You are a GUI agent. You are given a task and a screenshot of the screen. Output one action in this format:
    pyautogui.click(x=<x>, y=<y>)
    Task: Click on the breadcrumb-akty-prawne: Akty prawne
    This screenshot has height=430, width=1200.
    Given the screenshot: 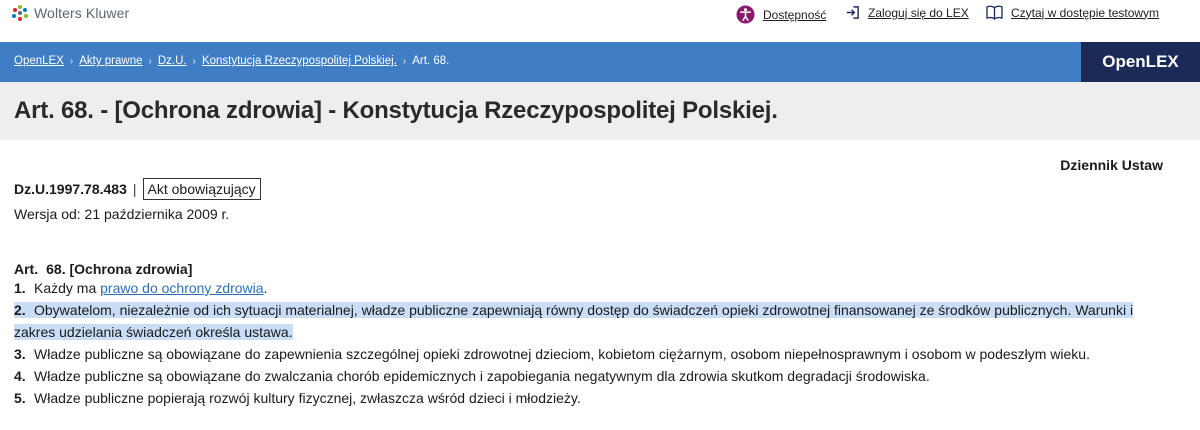 What is the action you would take?
    pyautogui.click(x=110, y=61)
    